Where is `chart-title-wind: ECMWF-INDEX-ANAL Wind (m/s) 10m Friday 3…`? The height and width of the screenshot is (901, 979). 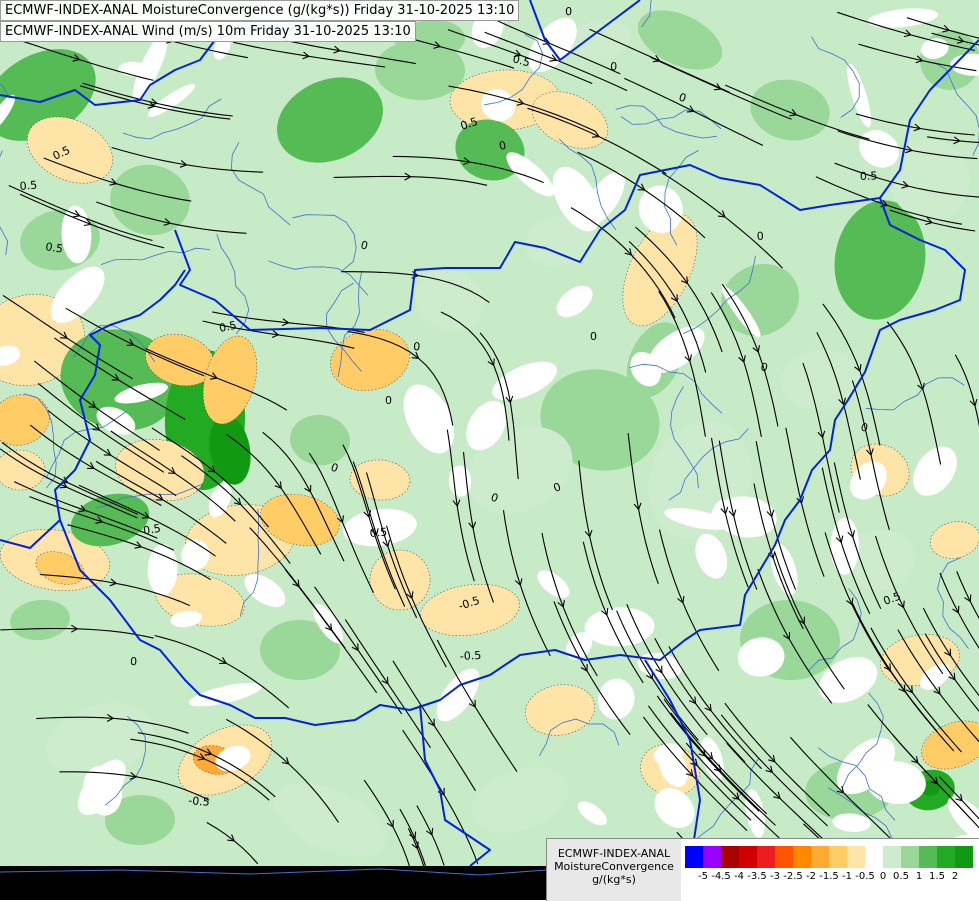 chart-title-wind: ECMWF-INDEX-ANAL Wind (m/s) 10m Friday 3… is located at coordinates (208, 31).